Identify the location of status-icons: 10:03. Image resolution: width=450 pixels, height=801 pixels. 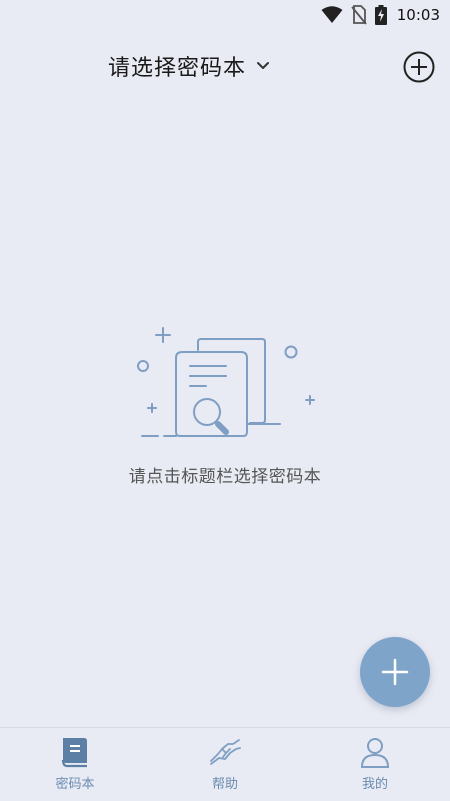
(380, 15).